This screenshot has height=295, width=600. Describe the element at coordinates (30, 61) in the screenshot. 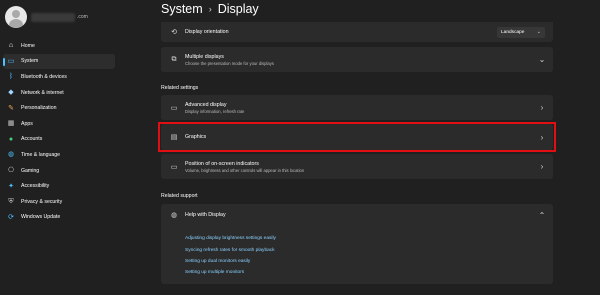

I see `sidebar-item-label: System` at that location.